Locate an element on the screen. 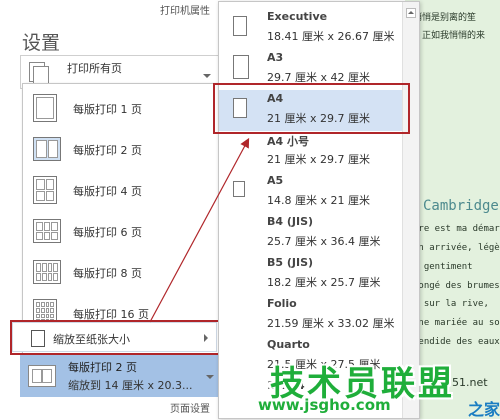  paper-size-dims: 18.2 厘米 x 25.7 厘米 is located at coordinates (324, 282).